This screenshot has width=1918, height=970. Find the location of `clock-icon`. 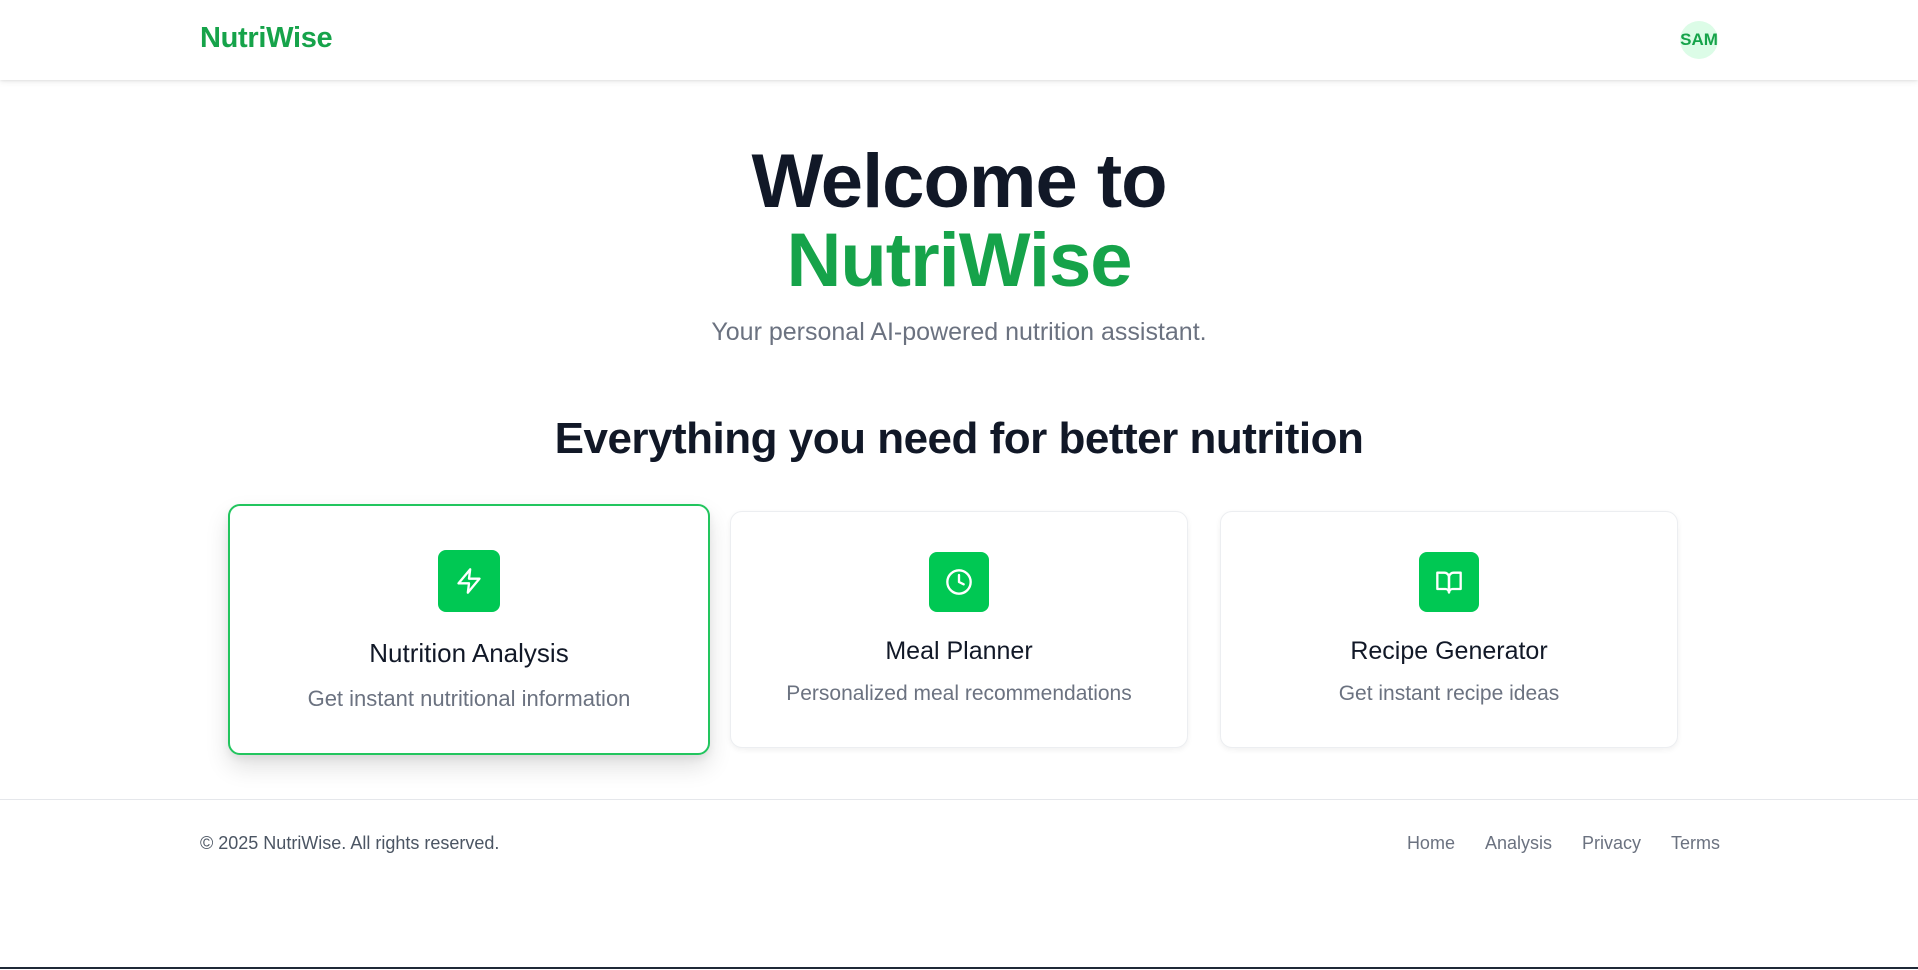

clock-icon is located at coordinates (959, 582).